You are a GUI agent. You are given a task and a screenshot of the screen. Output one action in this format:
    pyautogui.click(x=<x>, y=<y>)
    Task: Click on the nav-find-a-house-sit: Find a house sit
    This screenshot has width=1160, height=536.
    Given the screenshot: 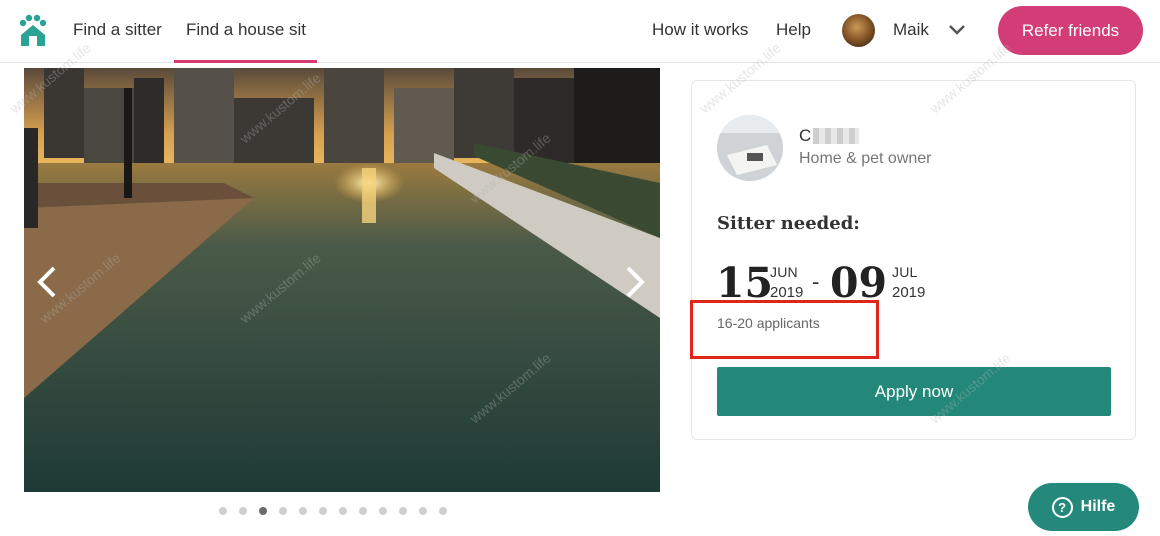 What is the action you would take?
    pyautogui.click(x=246, y=30)
    